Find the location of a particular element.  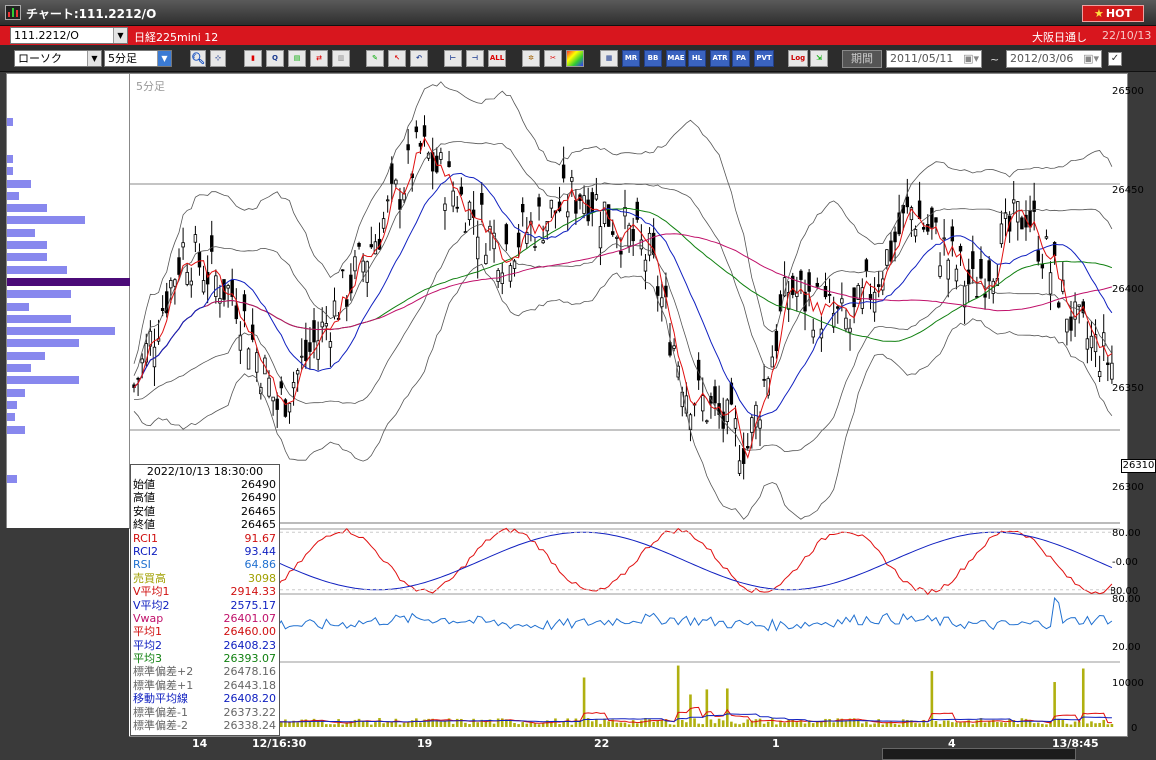

data-row: 標準偏差-2 26338.24 is located at coordinates (205, 725).